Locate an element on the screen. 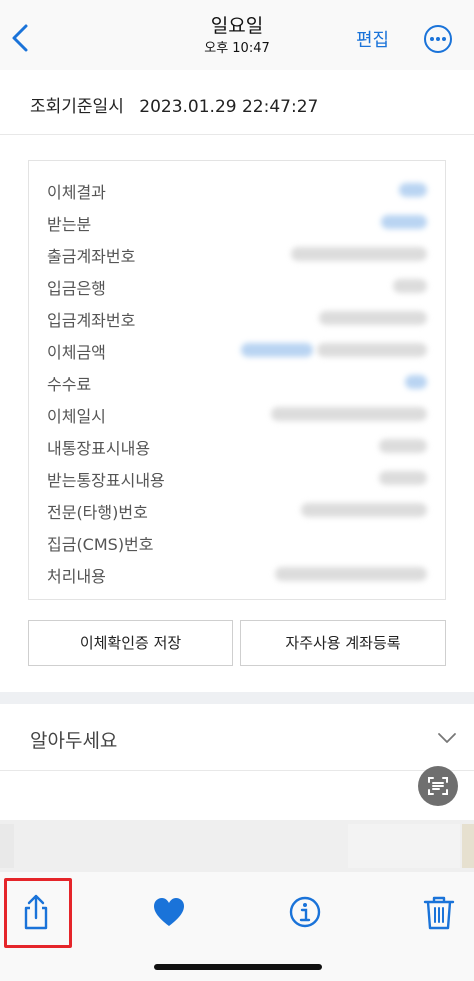 This screenshot has height=981, width=474. detail-label-fee: 수수료 is located at coordinates (69, 384).